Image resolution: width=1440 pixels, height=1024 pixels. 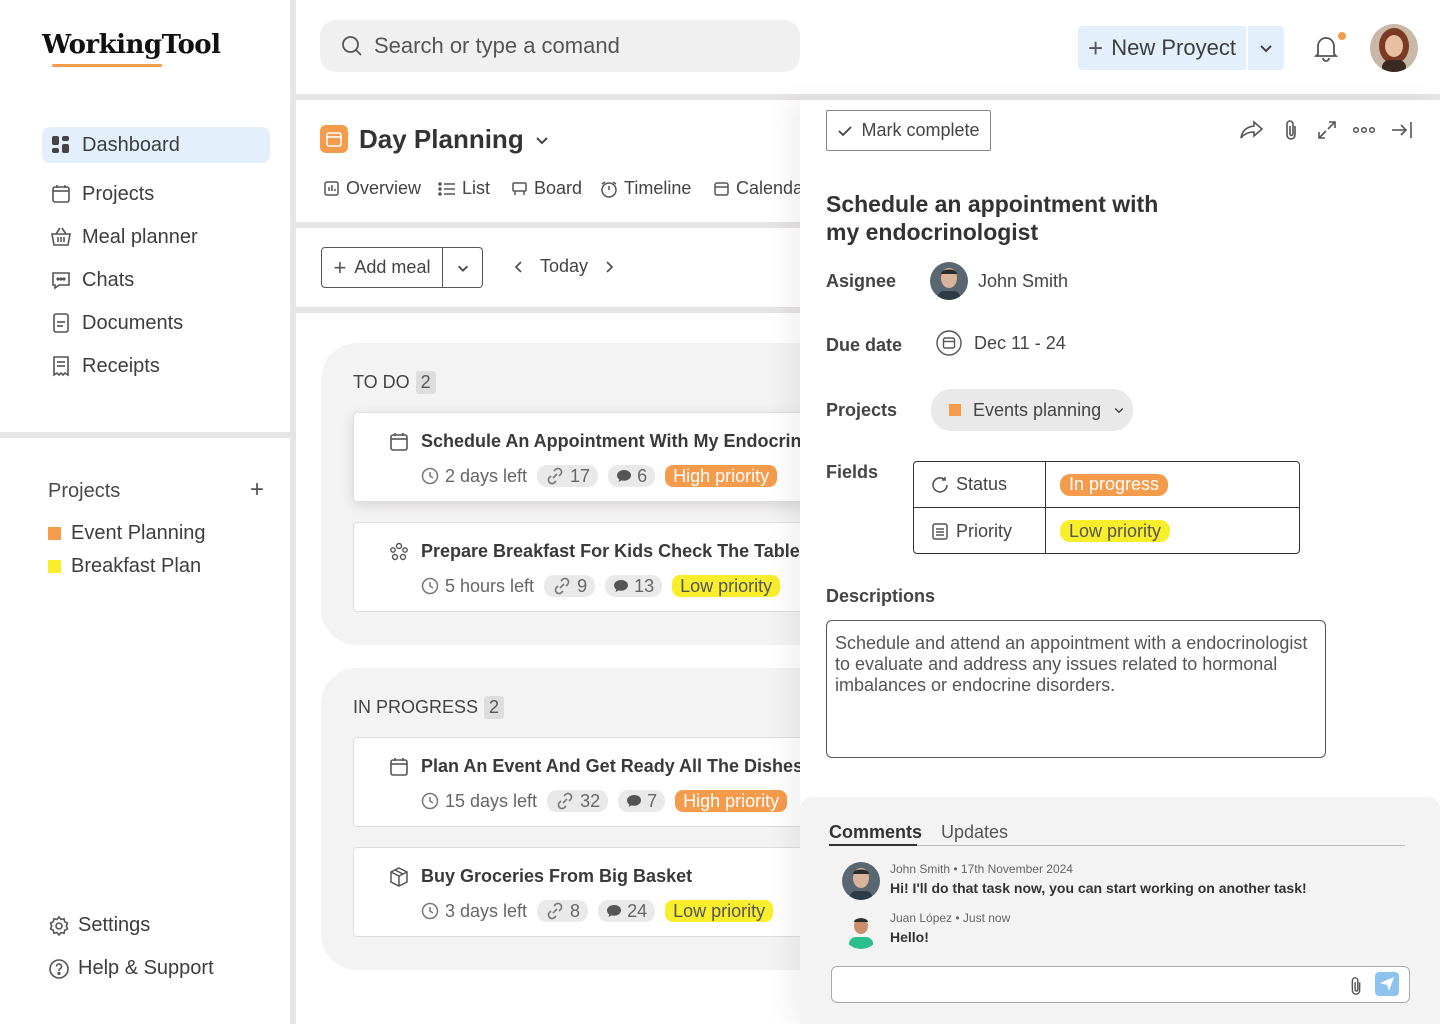 What do you see at coordinates (127, 533) in the screenshot?
I see `project-item-event-planning: Event Planning` at bounding box center [127, 533].